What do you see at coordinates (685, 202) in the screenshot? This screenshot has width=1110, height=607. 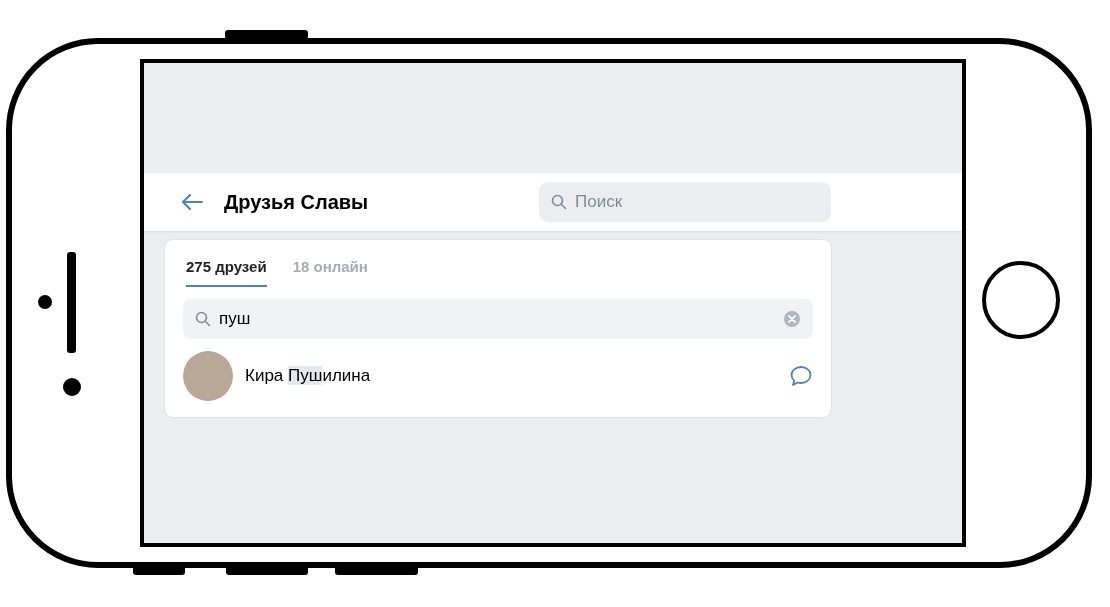 I see `search-field: Поиск` at bounding box center [685, 202].